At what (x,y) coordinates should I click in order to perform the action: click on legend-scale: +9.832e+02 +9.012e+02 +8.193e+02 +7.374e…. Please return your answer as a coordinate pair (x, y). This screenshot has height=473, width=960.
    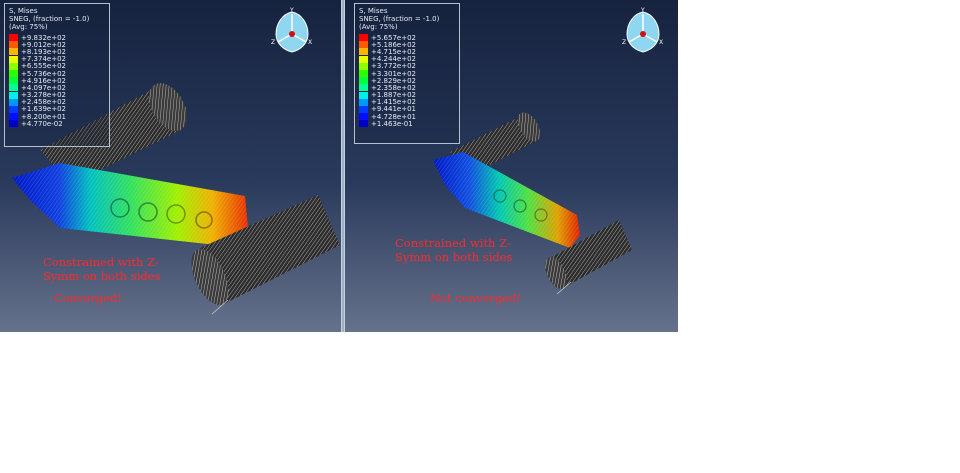
    Looking at the image, I should click on (56, 81).